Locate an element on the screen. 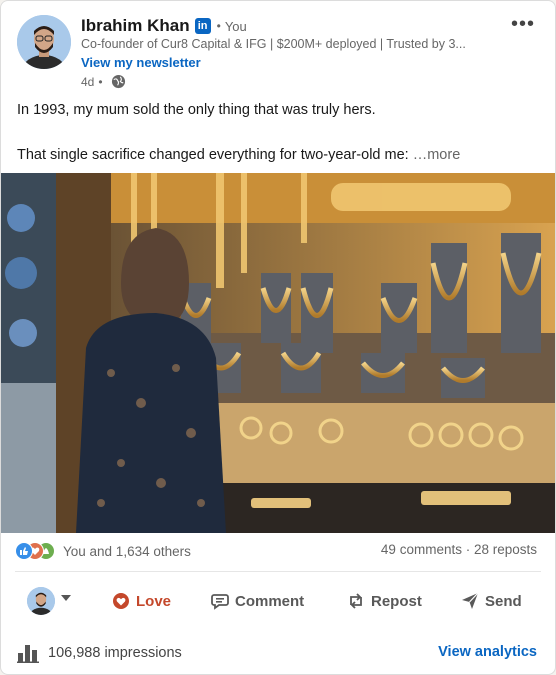  post-footer: 106,988 impressions View analytics is located at coordinates (277, 653).